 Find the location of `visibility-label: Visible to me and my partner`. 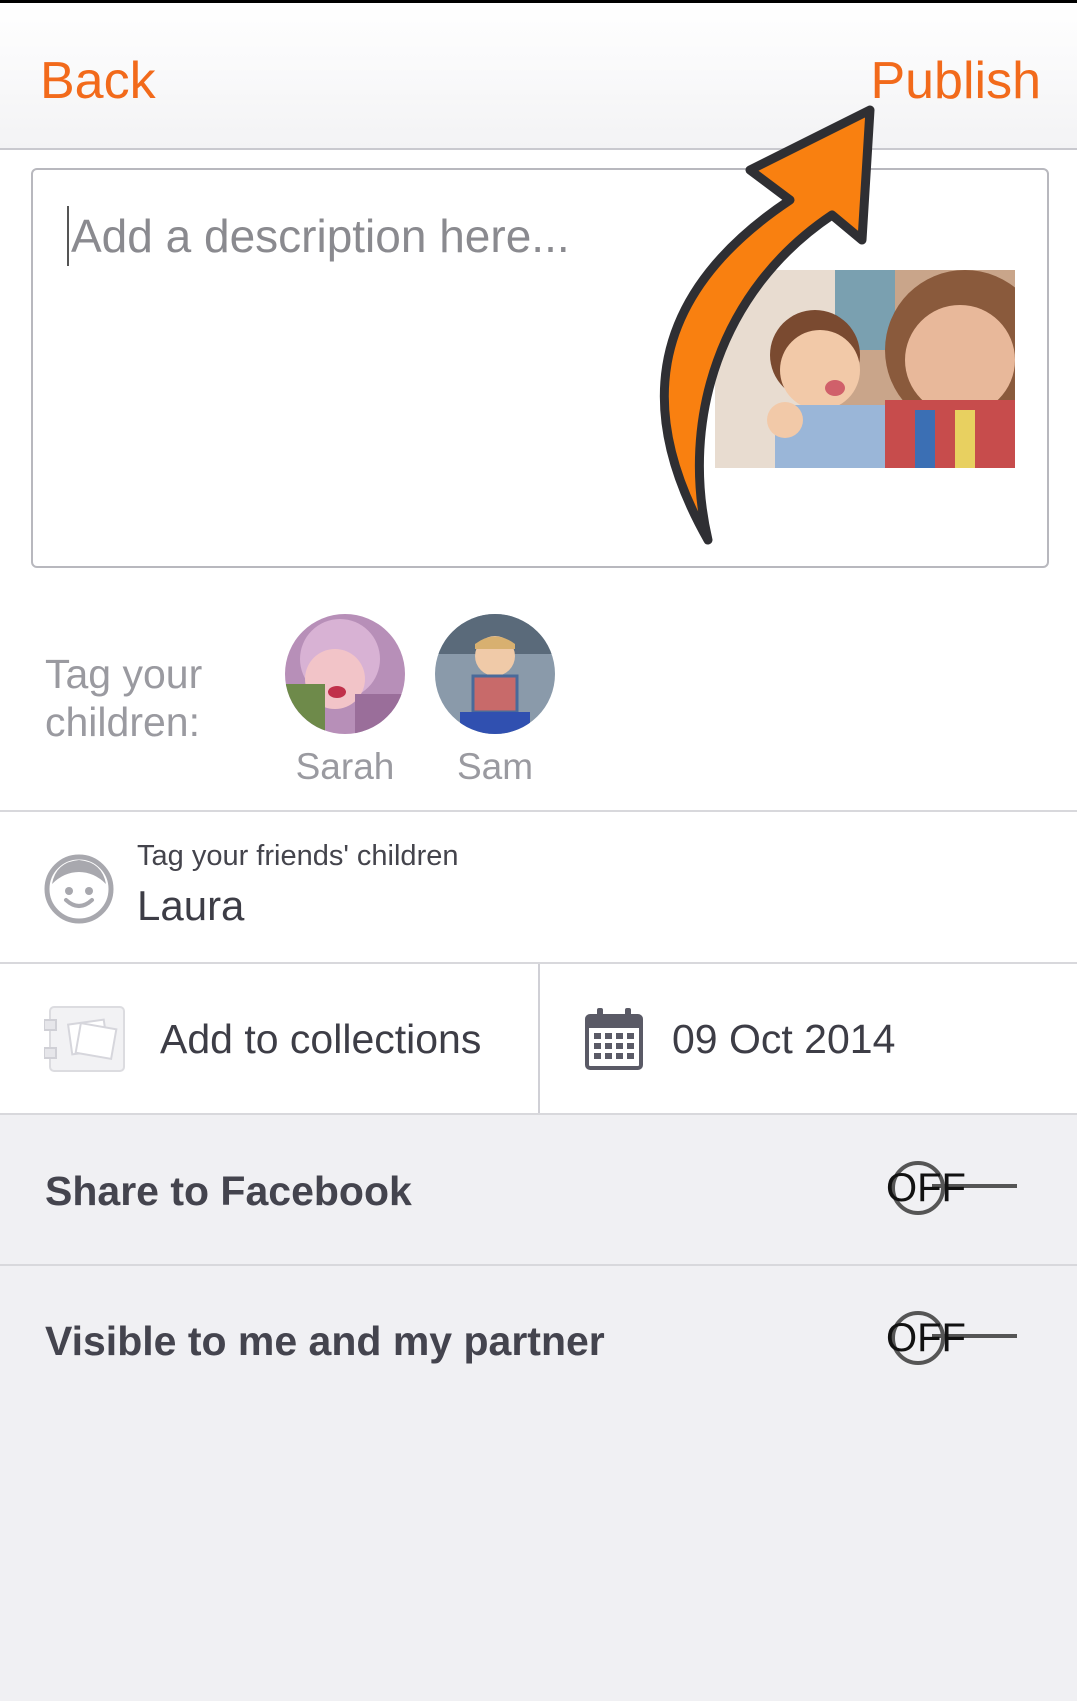

visibility-label: Visible to me and my partner is located at coordinates (325, 1341).